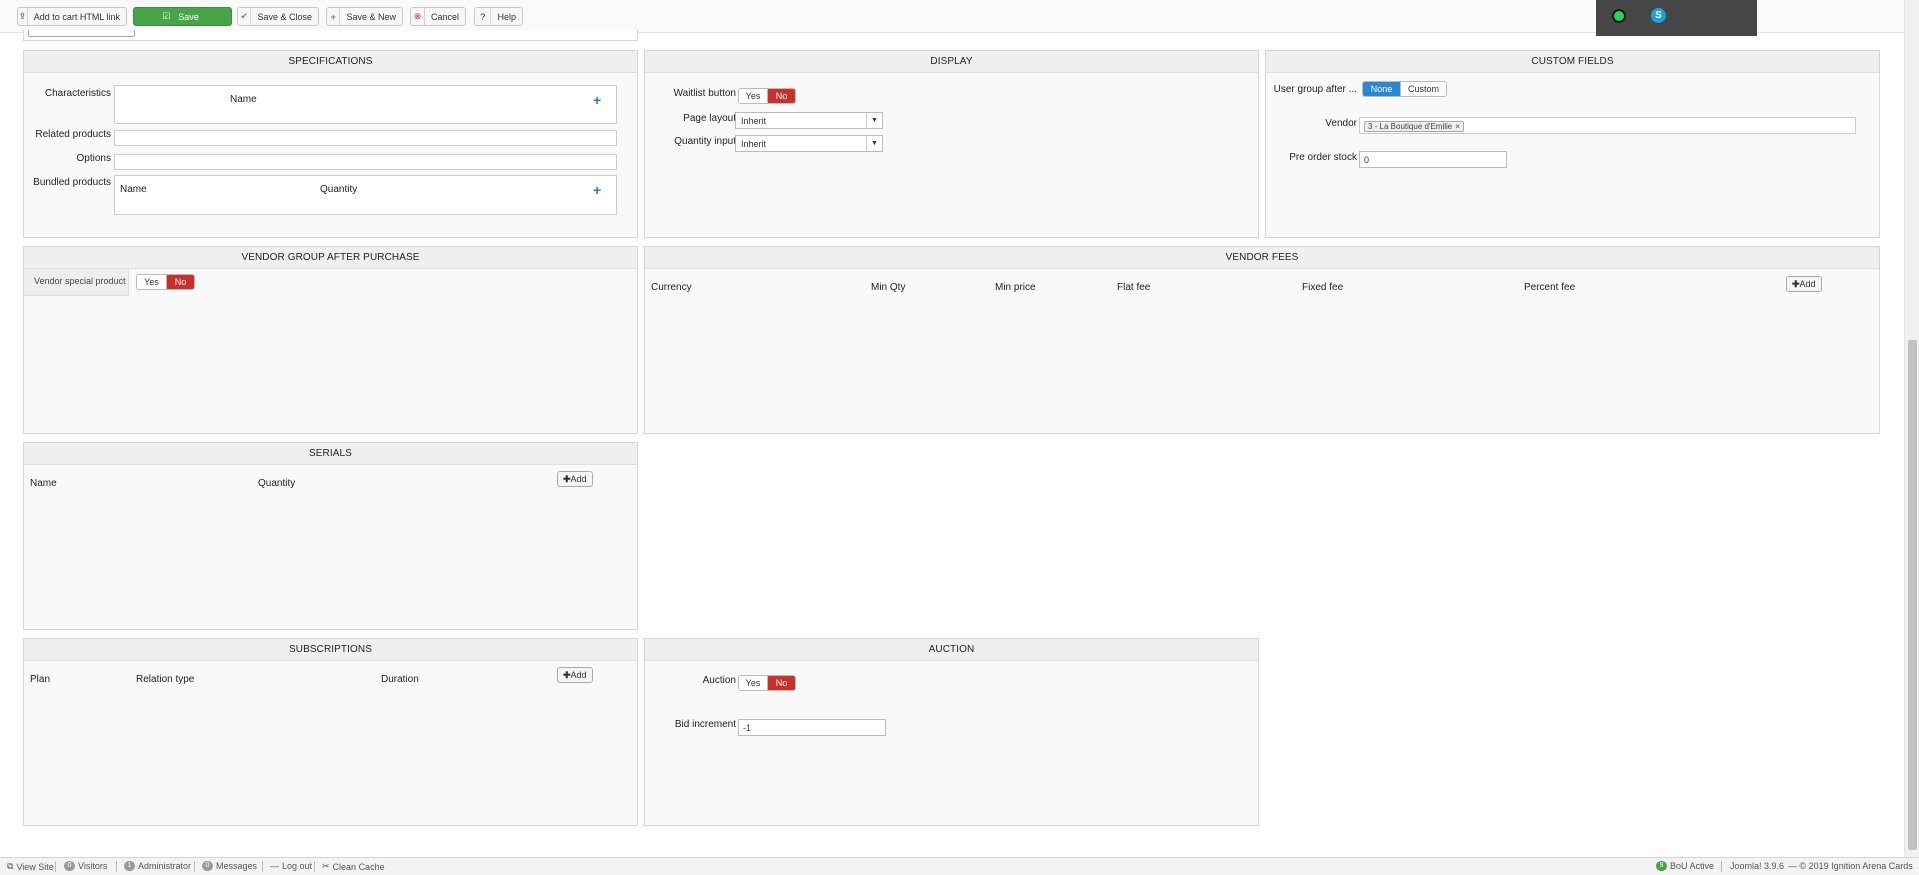 The width and height of the screenshot is (1919, 875). What do you see at coordinates (81, 33) in the screenshot?
I see `previous-field-remnant` at bounding box center [81, 33].